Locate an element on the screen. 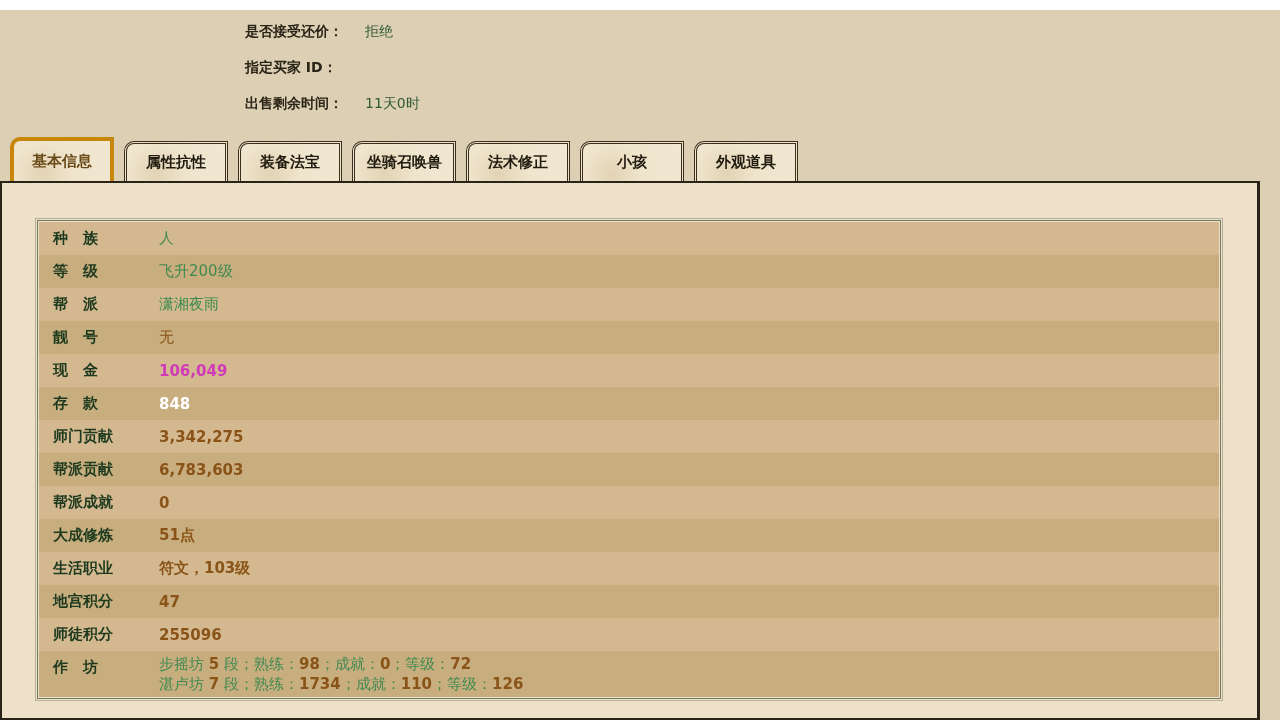  row-label: 等 级 is located at coordinates (75, 271).